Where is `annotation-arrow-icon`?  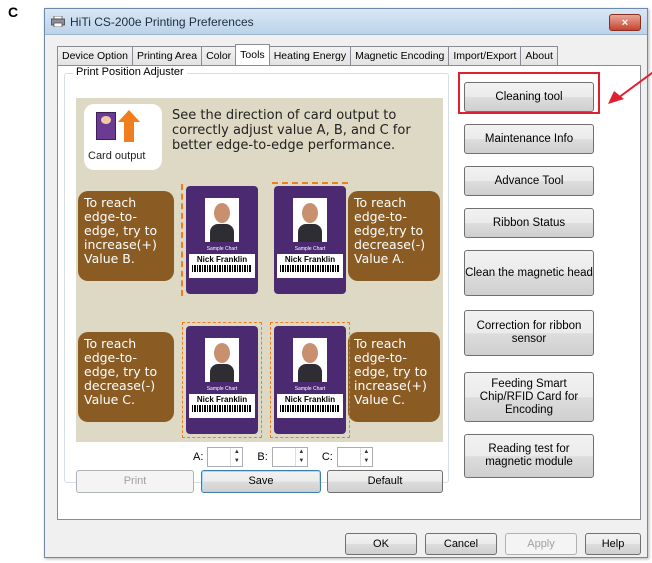 annotation-arrow-icon is located at coordinates (630, 87).